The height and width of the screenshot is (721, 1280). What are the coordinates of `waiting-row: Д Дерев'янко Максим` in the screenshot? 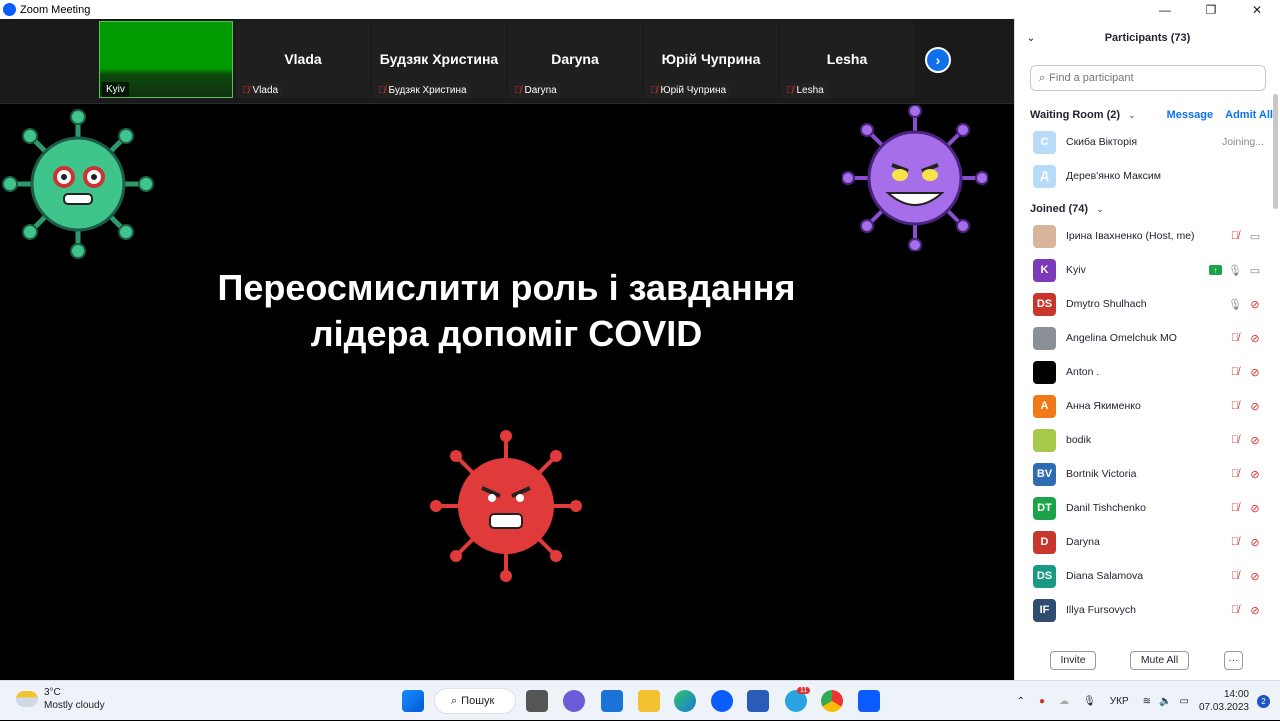 It's located at (1147, 176).